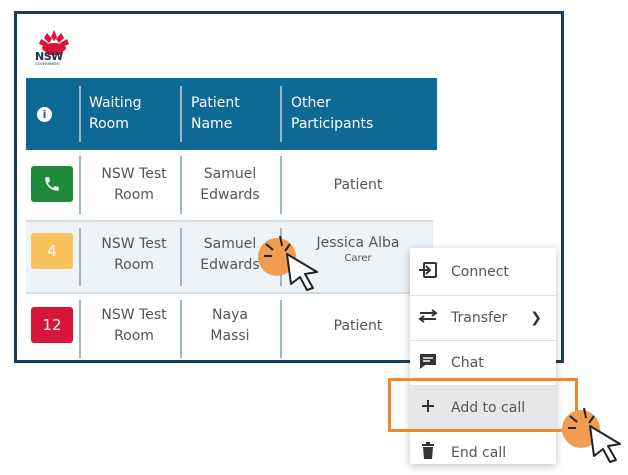 This screenshot has height=475, width=628. Describe the element at coordinates (467, 363) in the screenshot. I see `menu-item-label: Chat` at that location.